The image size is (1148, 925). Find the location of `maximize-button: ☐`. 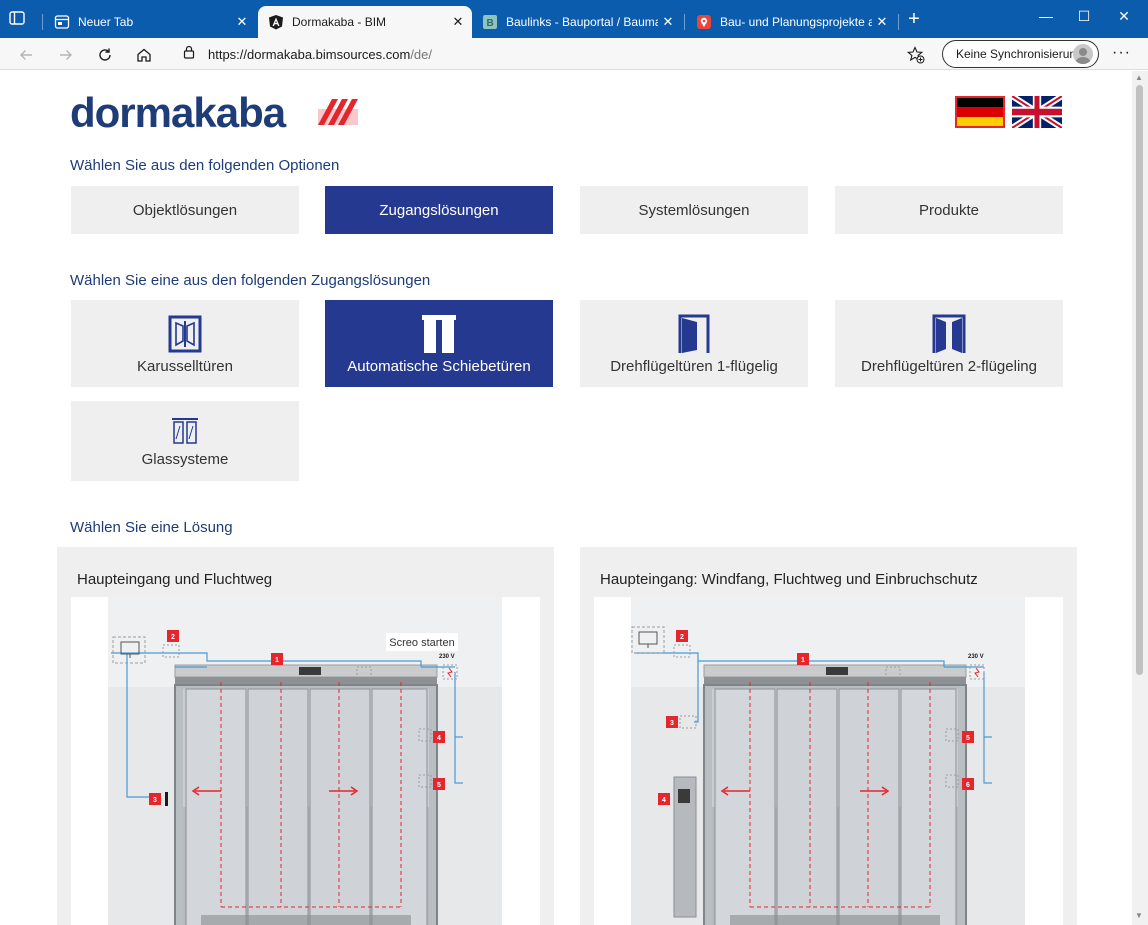

maximize-button: ☐ is located at coordinates (1084, 16).